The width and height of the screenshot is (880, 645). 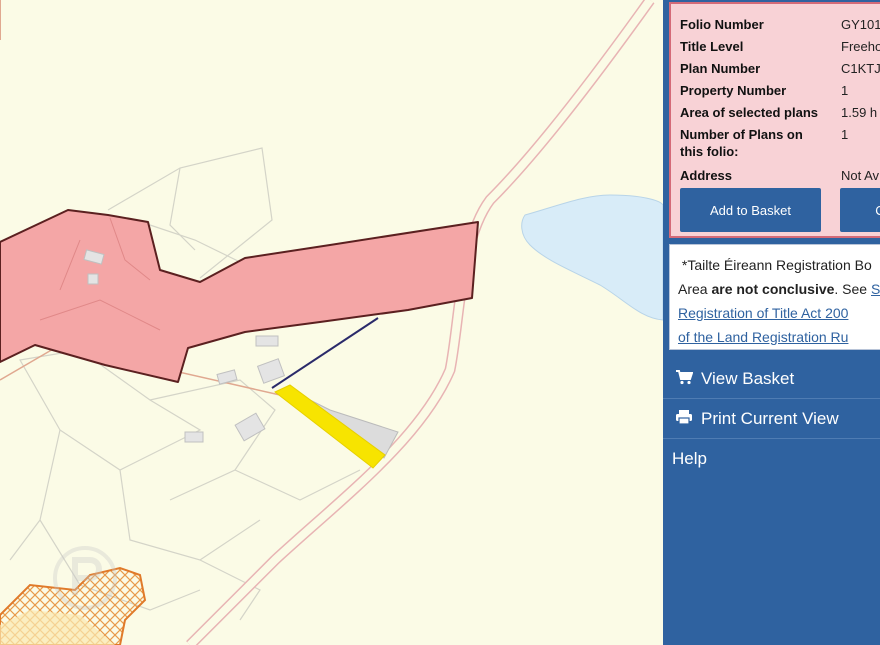 I want to click on help-label: Help, so click(x=689, y=458).